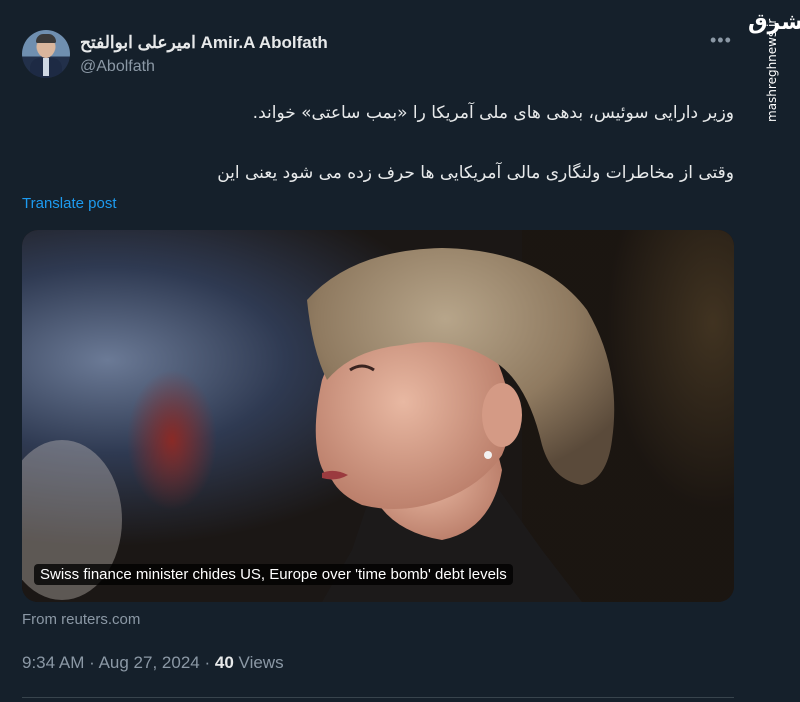 This screenshot has width=800, height=702. I want to click on views-count: 40, so click(224, 662).